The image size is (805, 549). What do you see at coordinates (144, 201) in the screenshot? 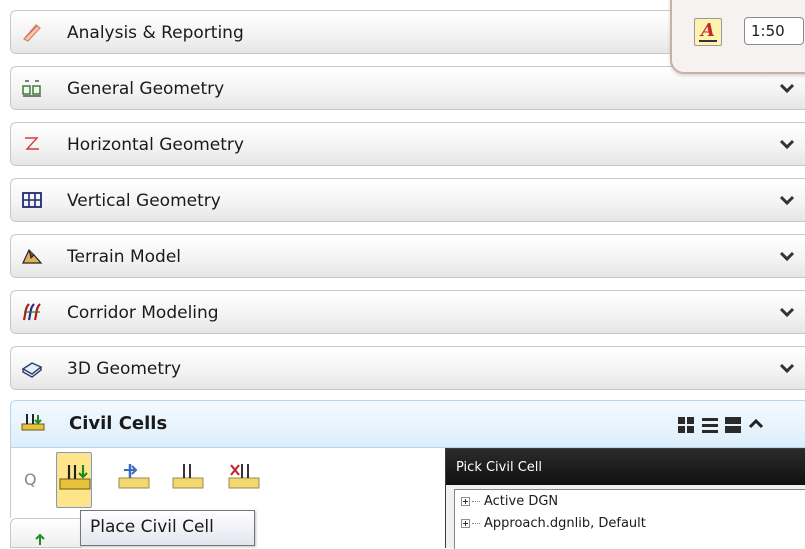
I see `panel-label: Vertical Geometry` at bounding box center [144, 201].